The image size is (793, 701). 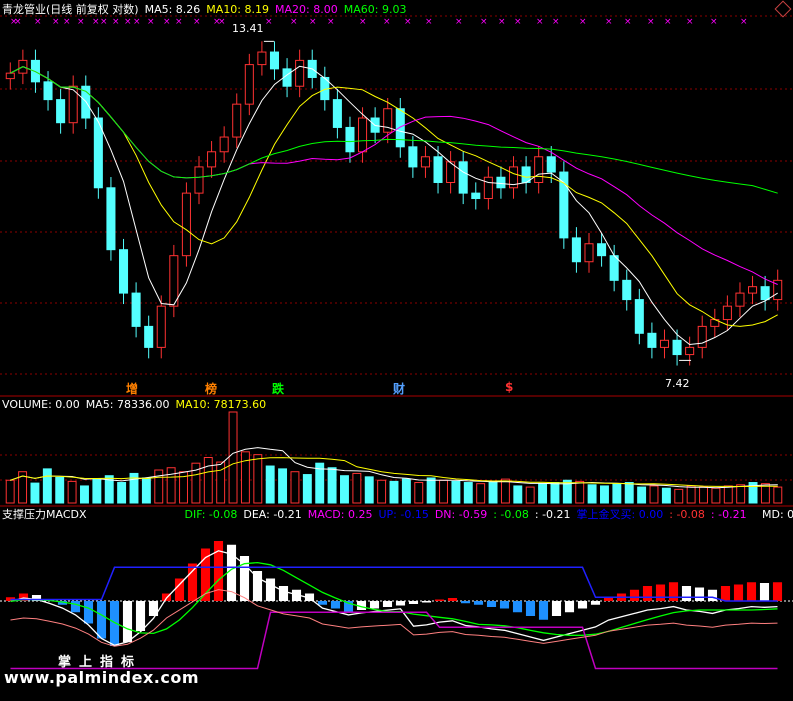 I want to click on dea-value: DEA: -0.21, so click(x=272, y=514).